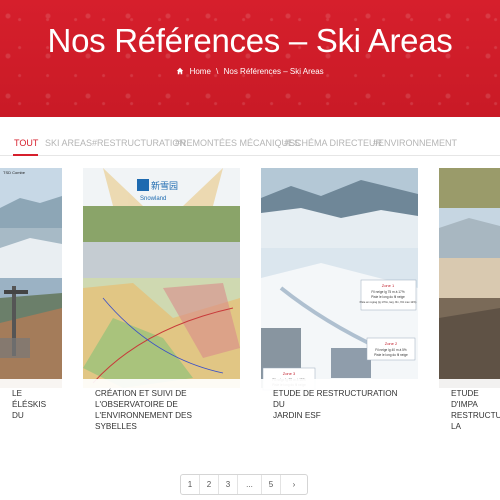 This screenshot has width=500, height=500. I want to click on filter-tab-environnement: #ENVIRONNEMENT, so click(415, 143).